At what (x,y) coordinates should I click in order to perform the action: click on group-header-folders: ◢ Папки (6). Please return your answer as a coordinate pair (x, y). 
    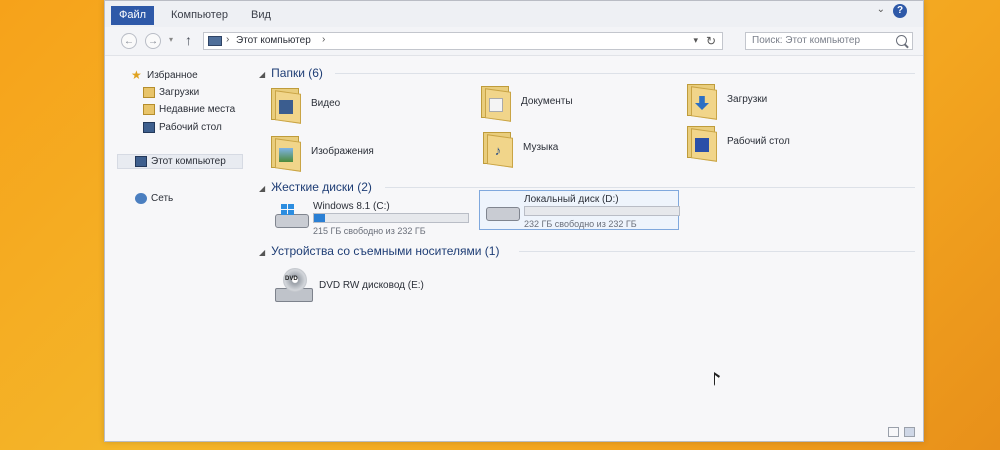
    Looking at the image, I should click on (291, 73).